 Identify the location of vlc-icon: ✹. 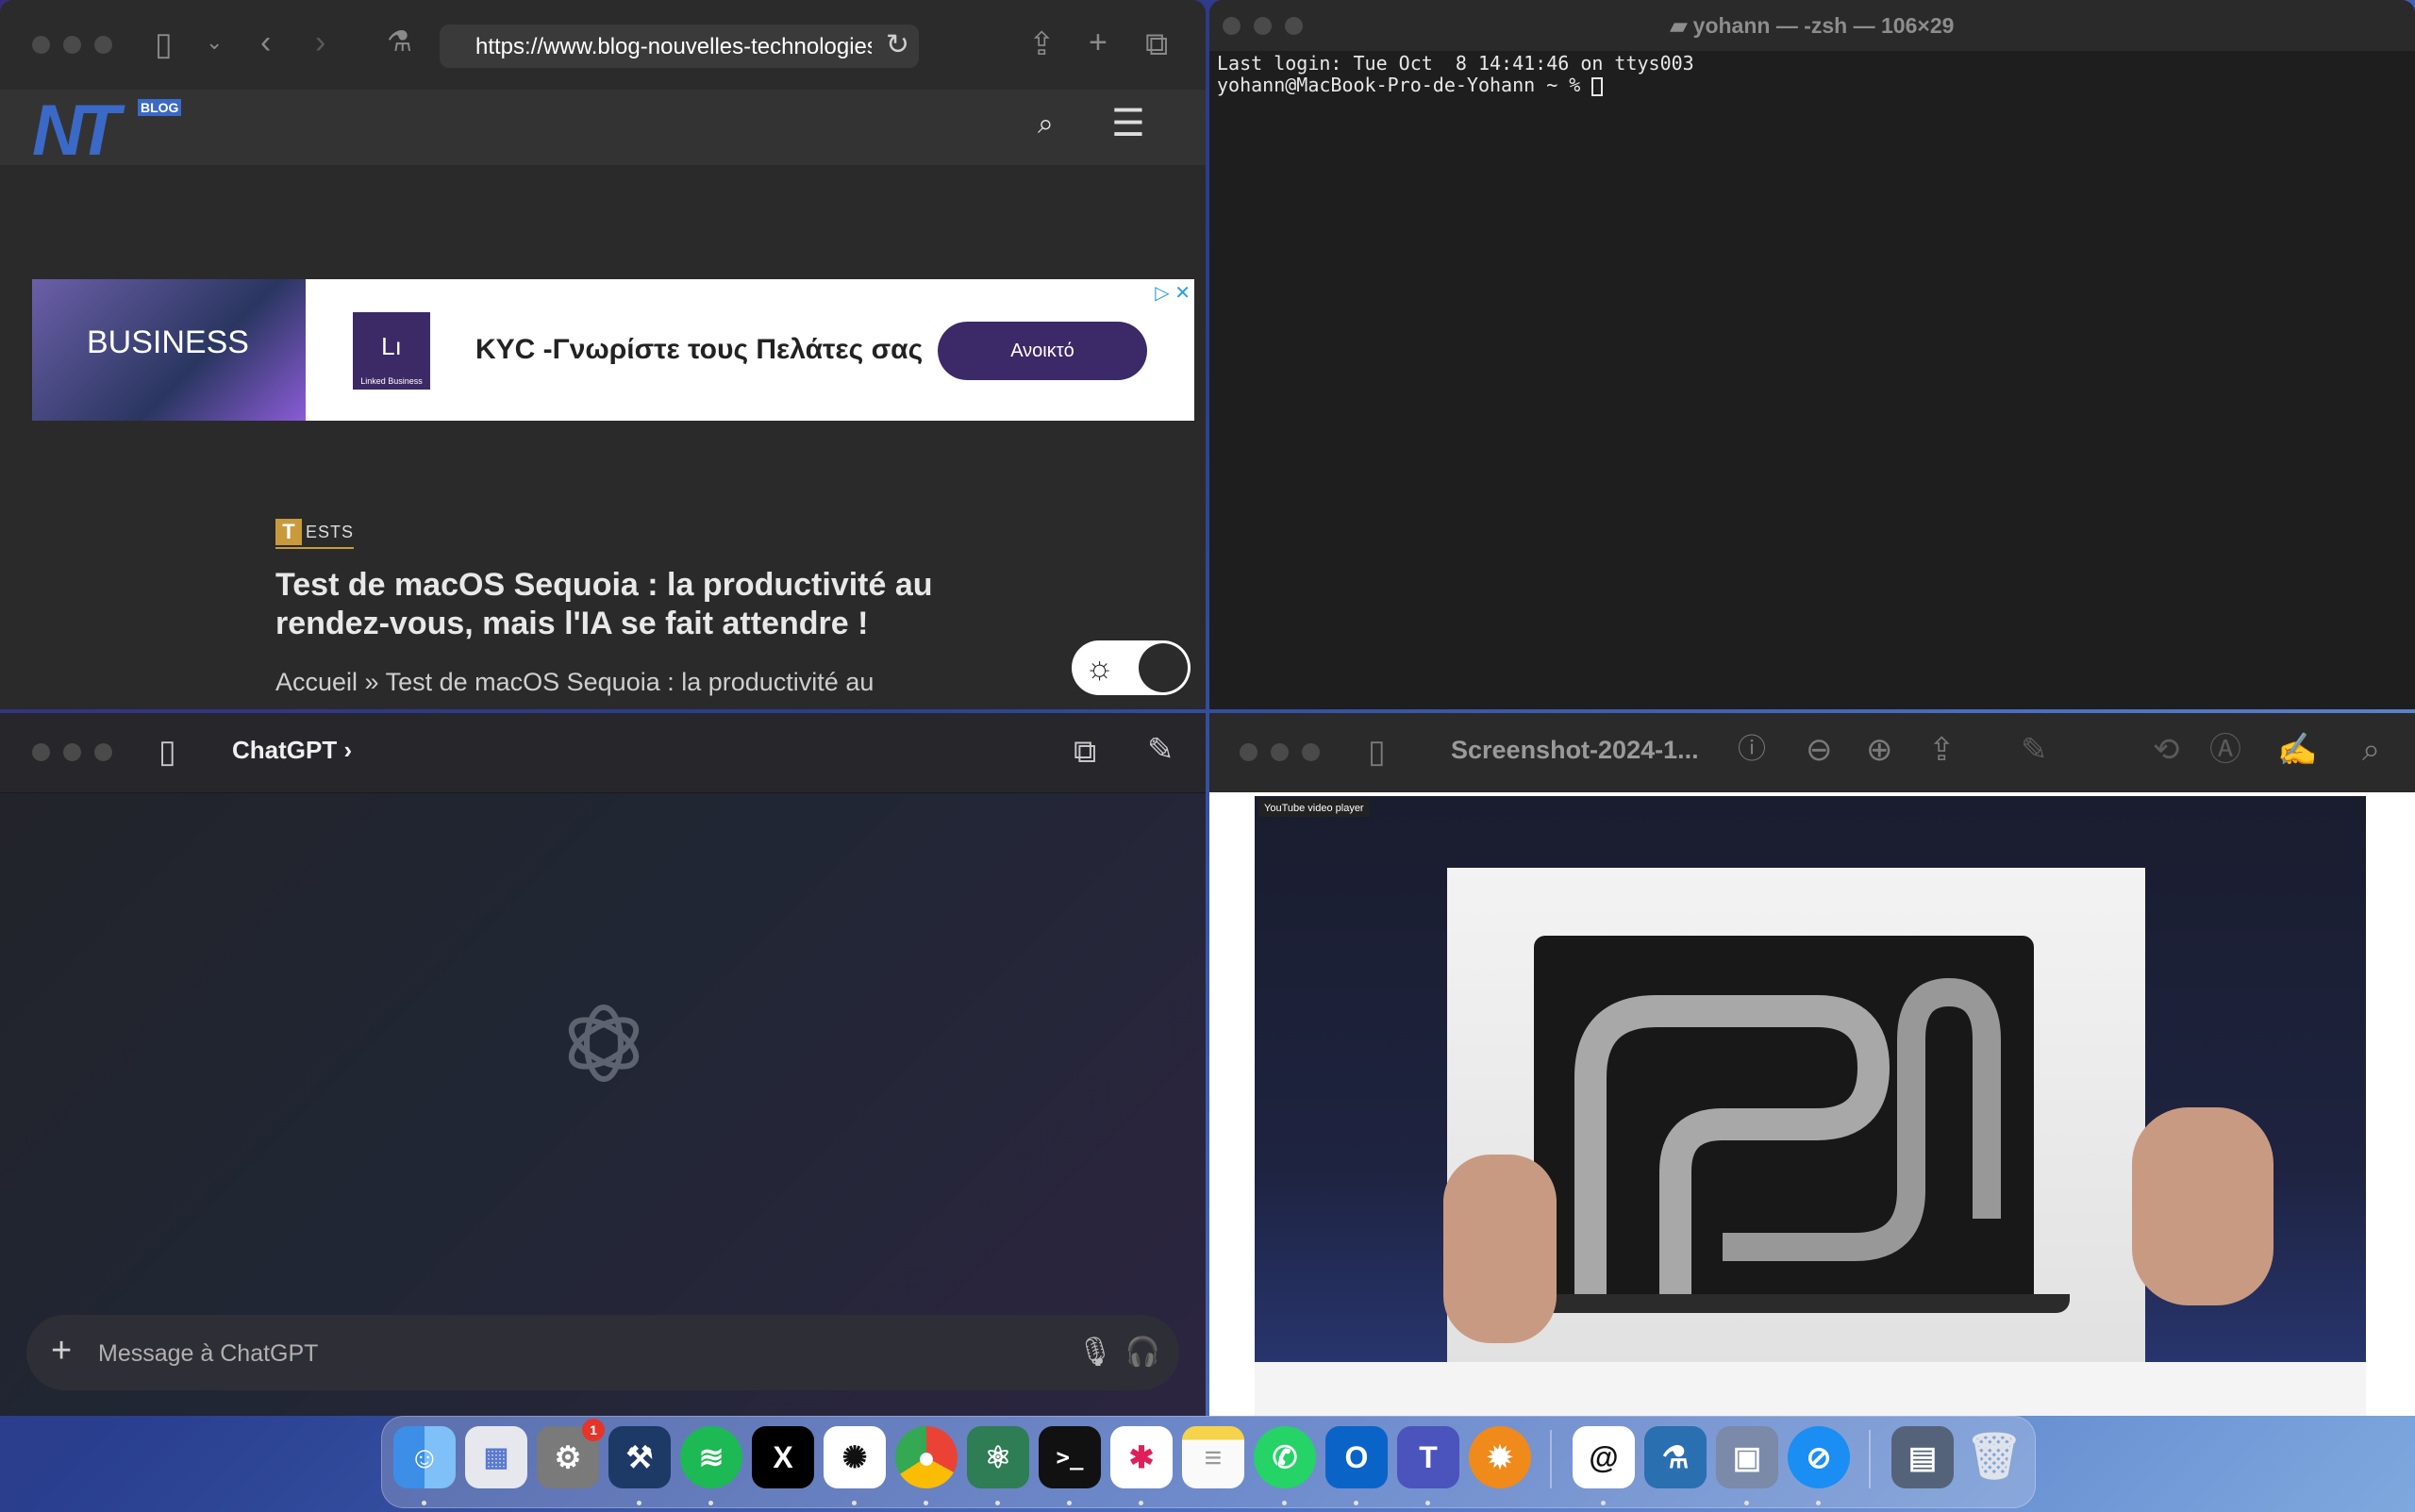
(1500, 1457).